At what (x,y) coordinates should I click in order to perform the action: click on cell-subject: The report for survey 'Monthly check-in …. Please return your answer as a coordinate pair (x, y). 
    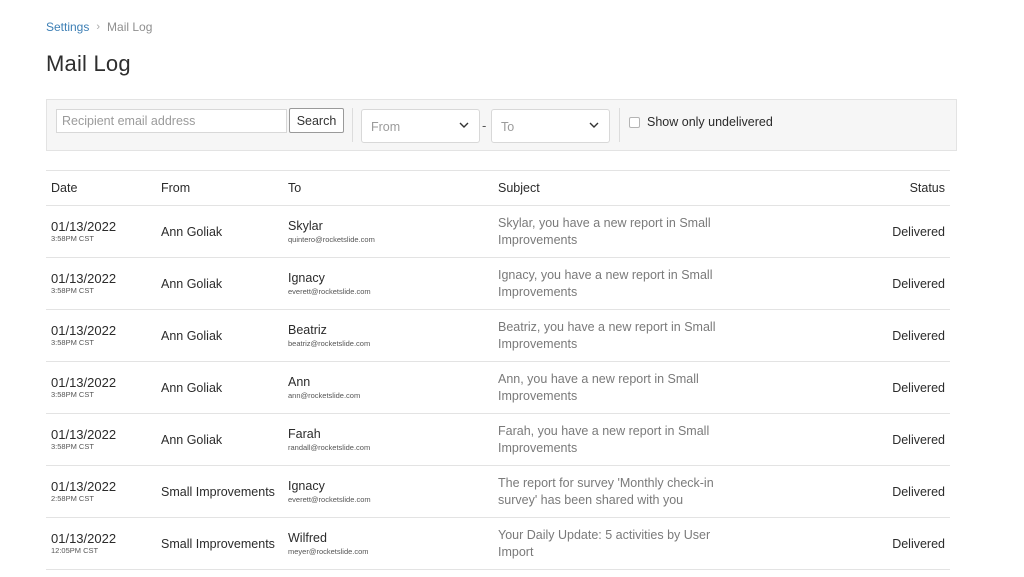
    Looking at the image, I should click on (658, 491).